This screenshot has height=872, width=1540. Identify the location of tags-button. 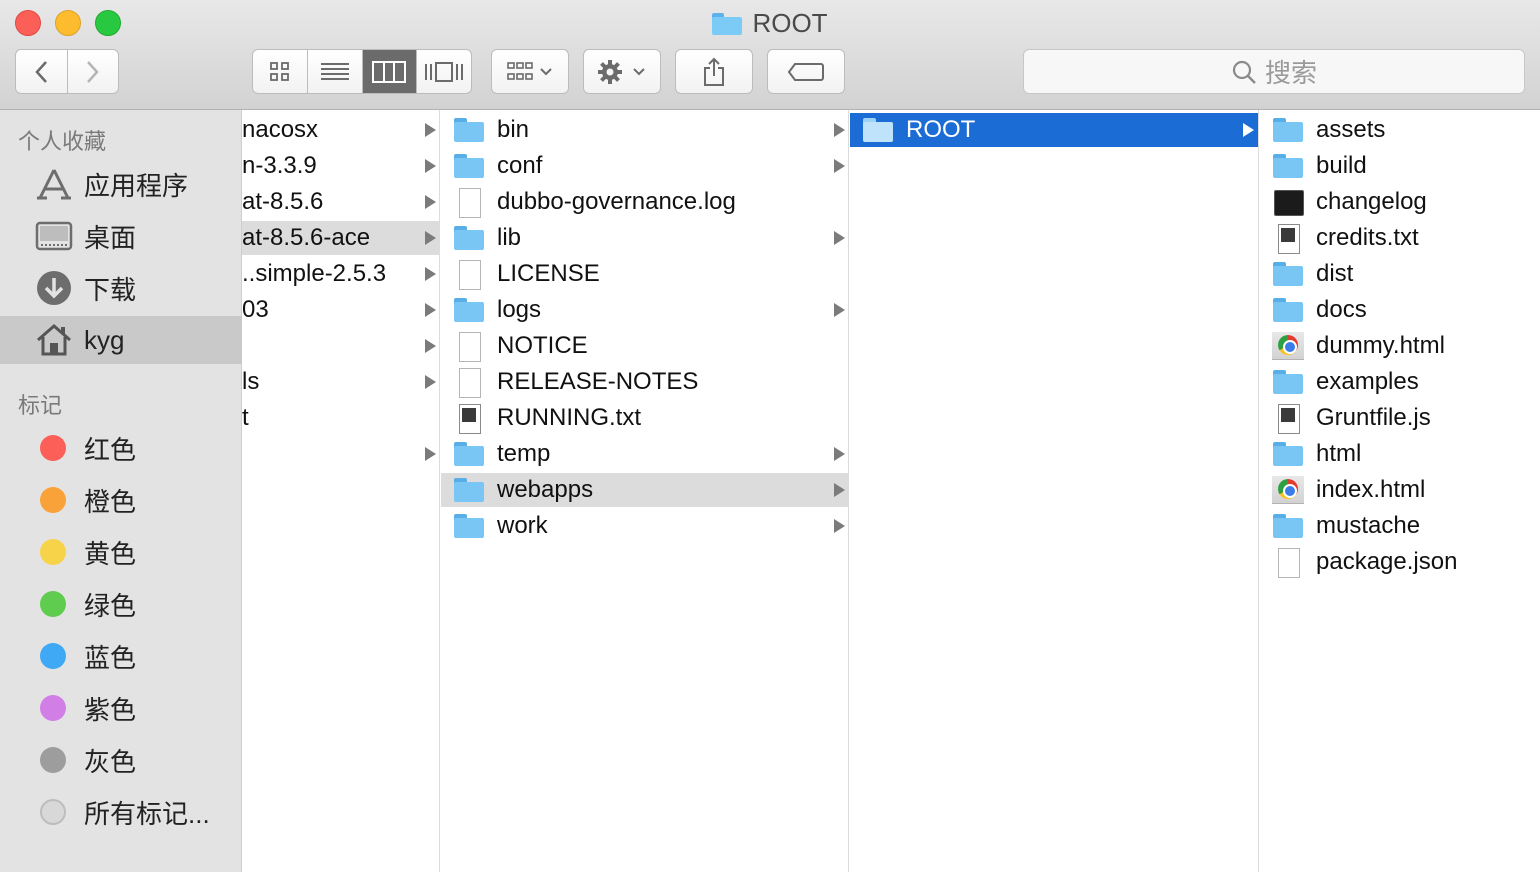
(806, 71).